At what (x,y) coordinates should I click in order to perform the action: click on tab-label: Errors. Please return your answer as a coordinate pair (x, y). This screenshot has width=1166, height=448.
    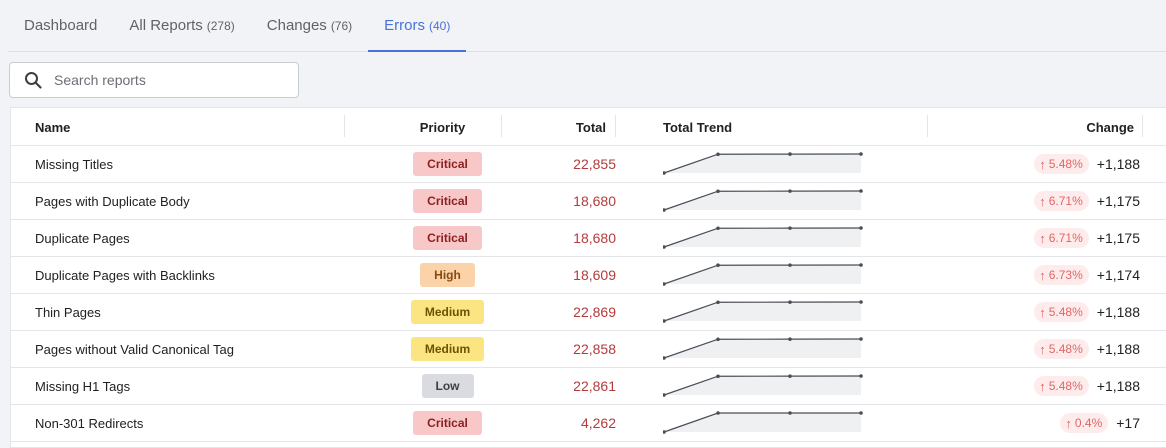
    Looking at the image, I should click on (404, 25).